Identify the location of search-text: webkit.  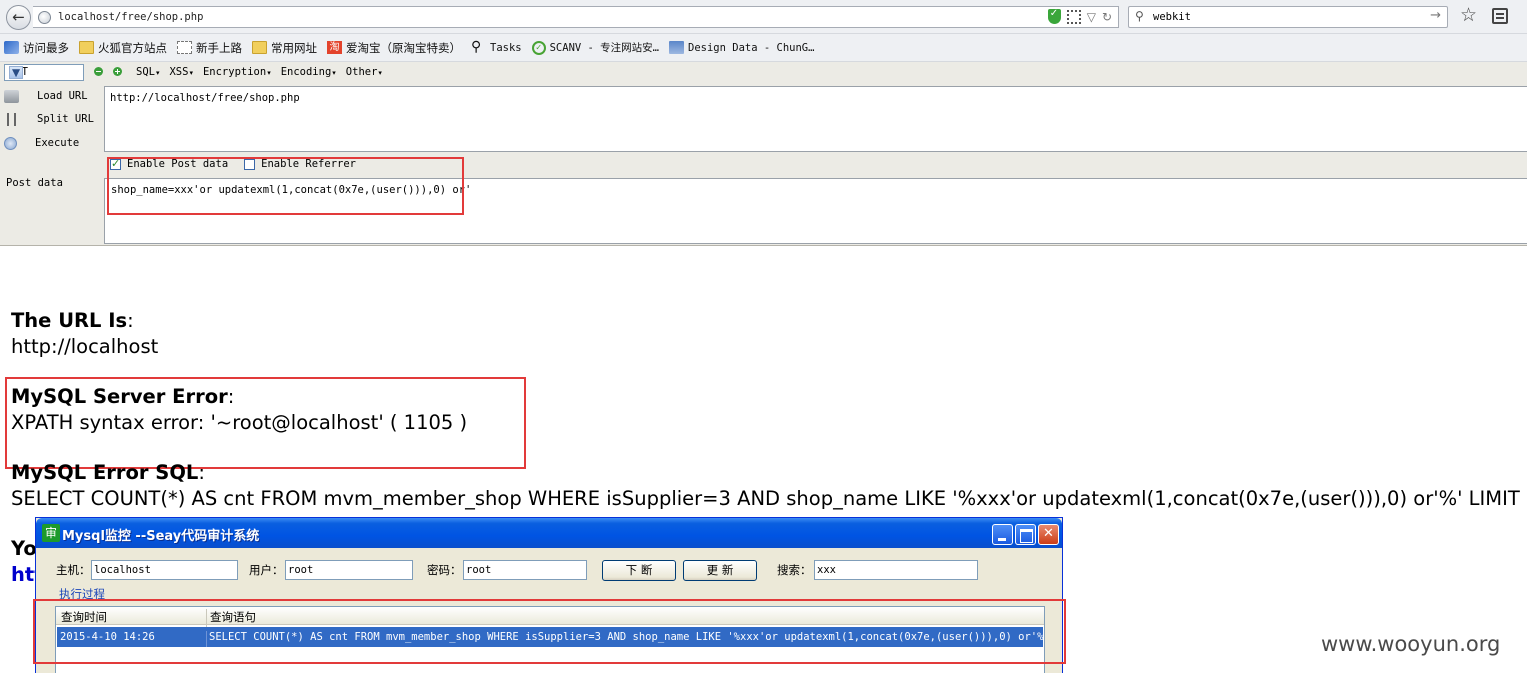
(1172, 17).